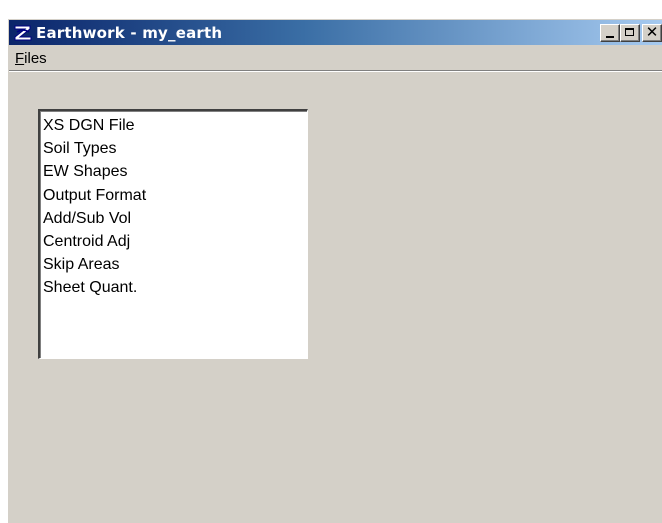 Image resolution: width=662 pixels, height=523 pixels. I want to click on list-item-sheet-quant: Sheet Quant., so click(173, 287).